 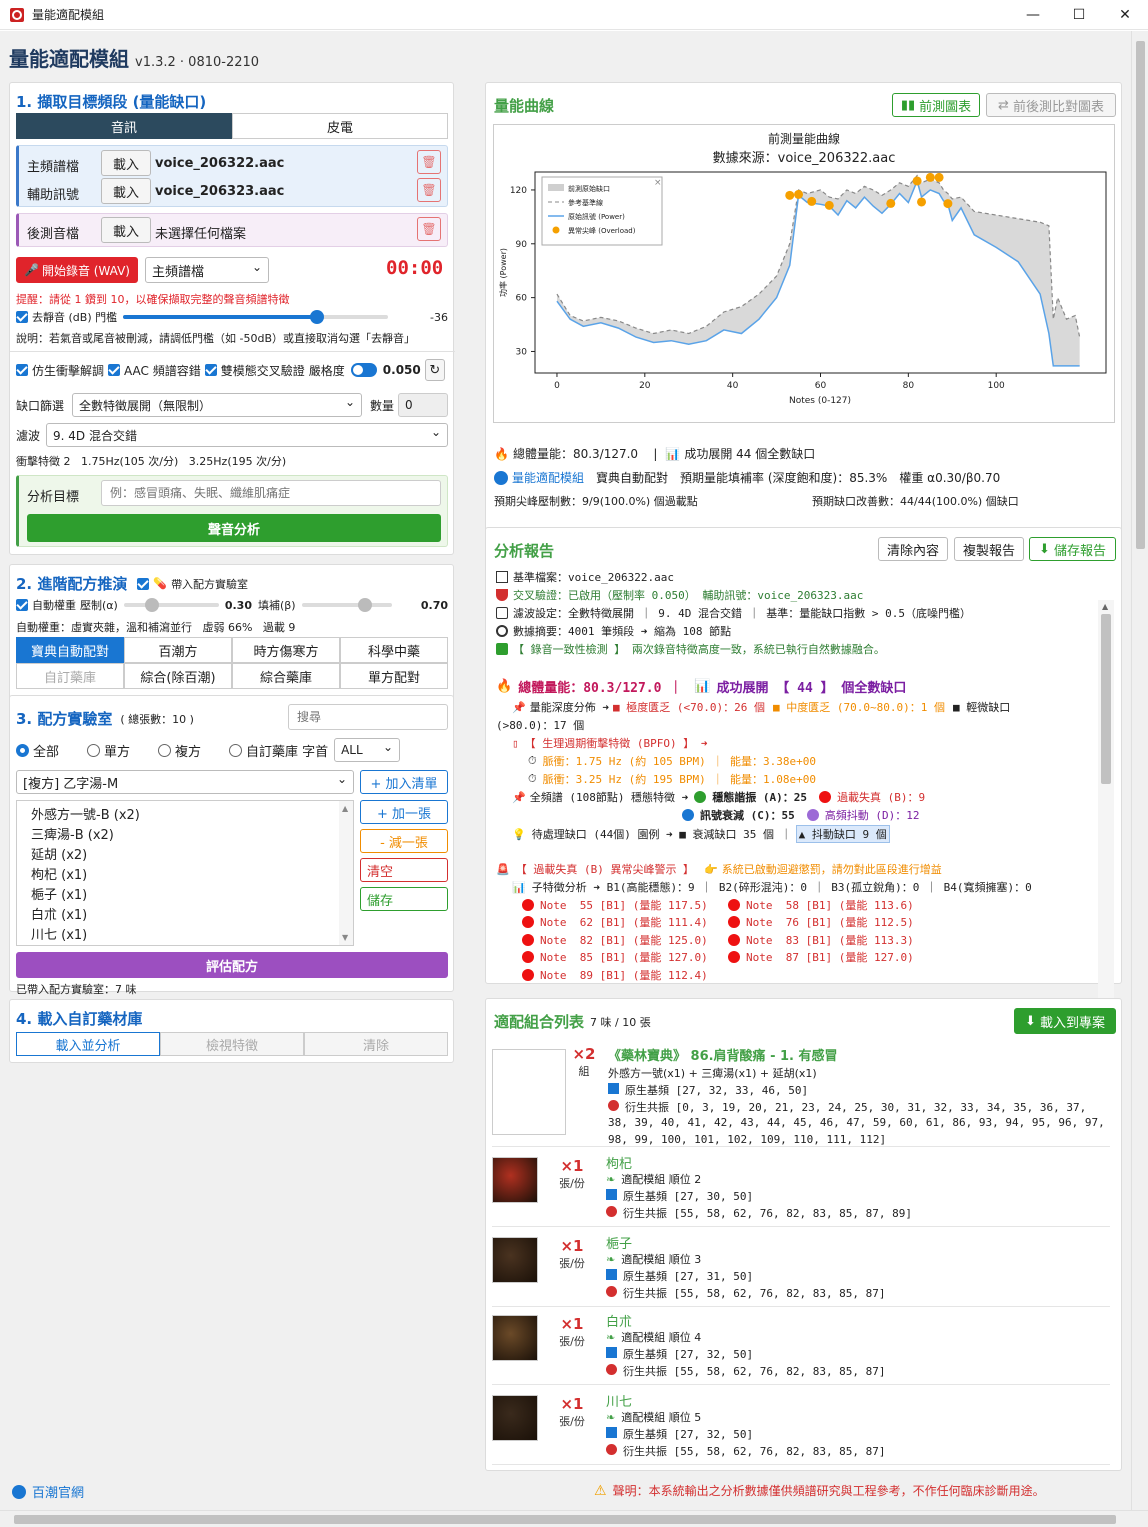 I want to click on check-icon, so click(x=502, y=649).